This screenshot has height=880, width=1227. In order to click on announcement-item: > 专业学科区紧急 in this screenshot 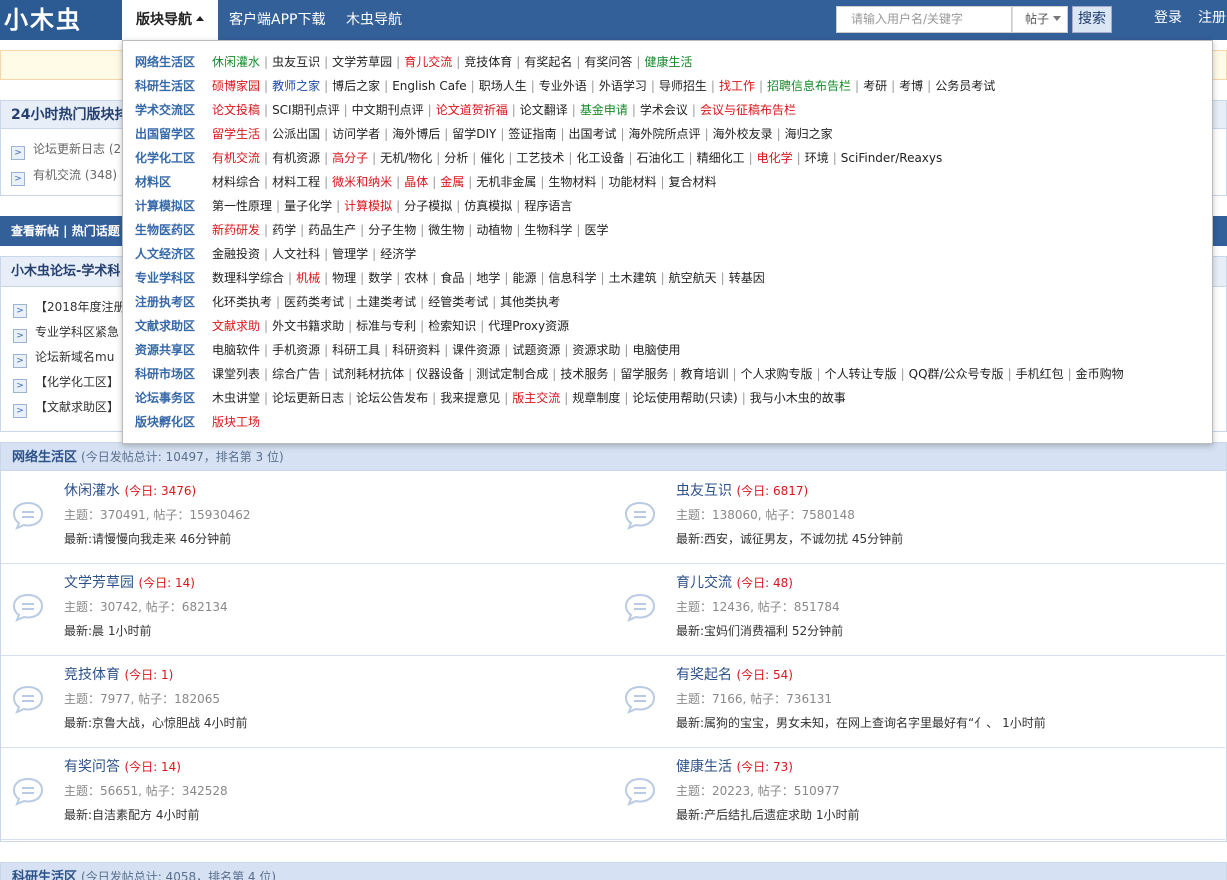, I will do `click(66, 332)`.